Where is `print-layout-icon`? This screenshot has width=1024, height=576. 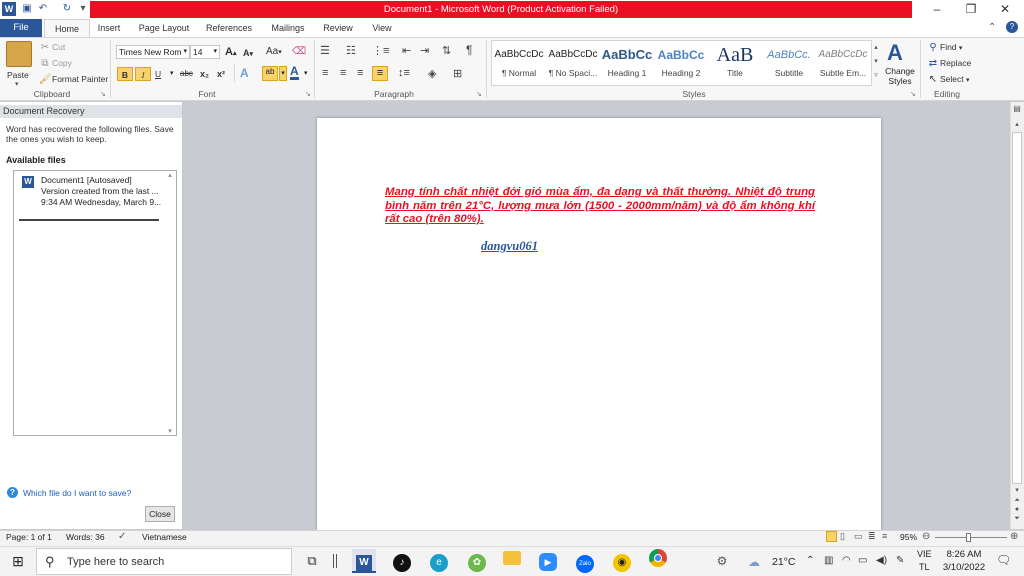
print-layout-icon is located at coordinates (831, 536).